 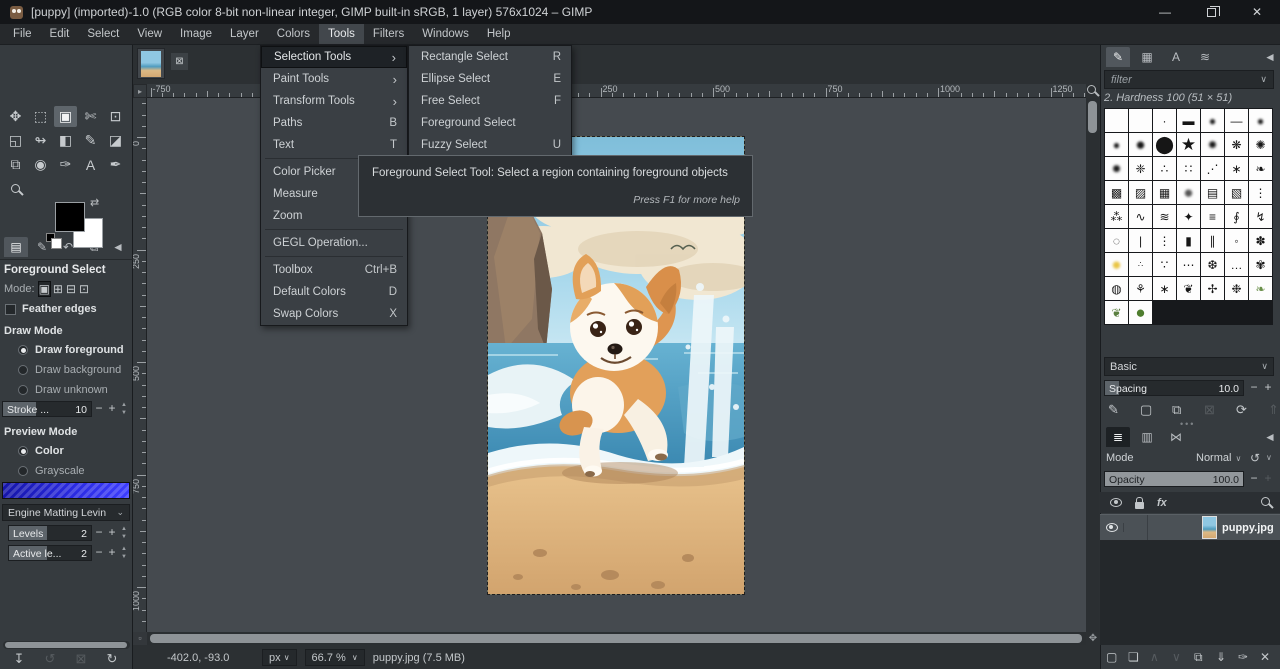 I want to click on brush-swatch: ⋯, so click(x=1188, y=264).